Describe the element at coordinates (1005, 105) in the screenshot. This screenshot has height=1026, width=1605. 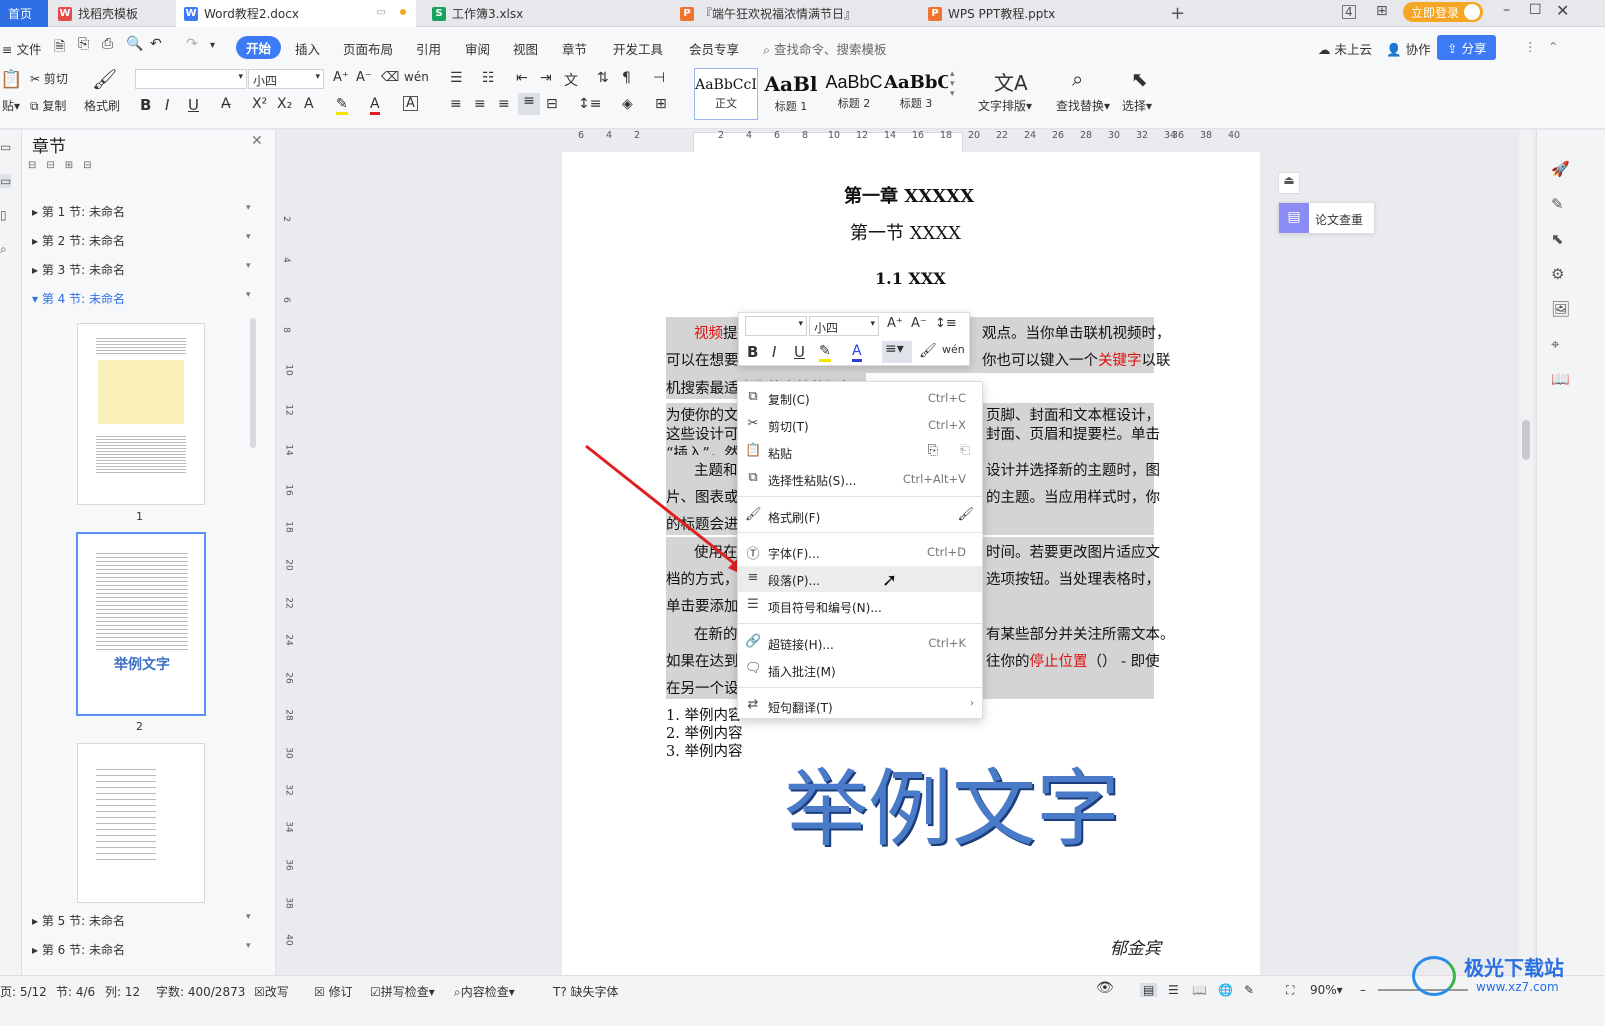
I see `text-layout-button: 文字排版▾` at that location.